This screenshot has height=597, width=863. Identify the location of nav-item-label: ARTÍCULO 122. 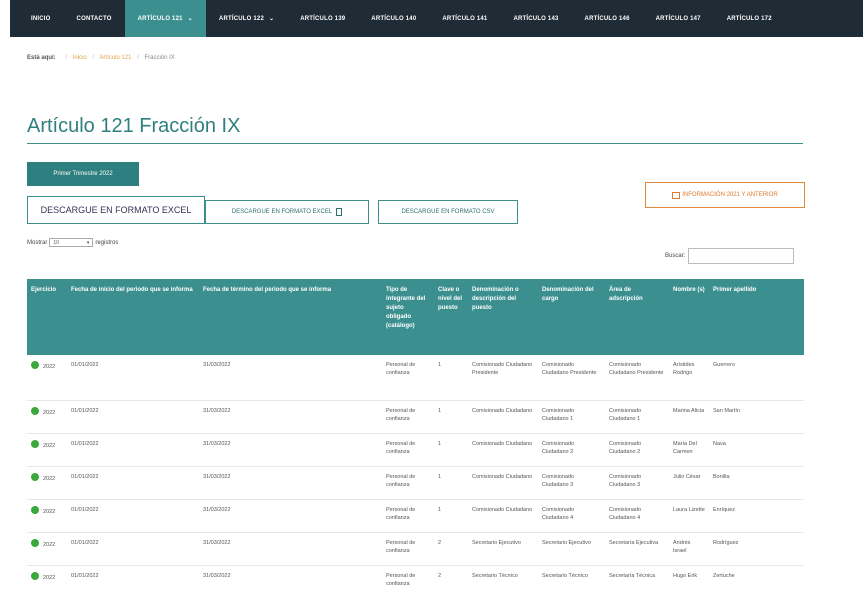
(241, 18).